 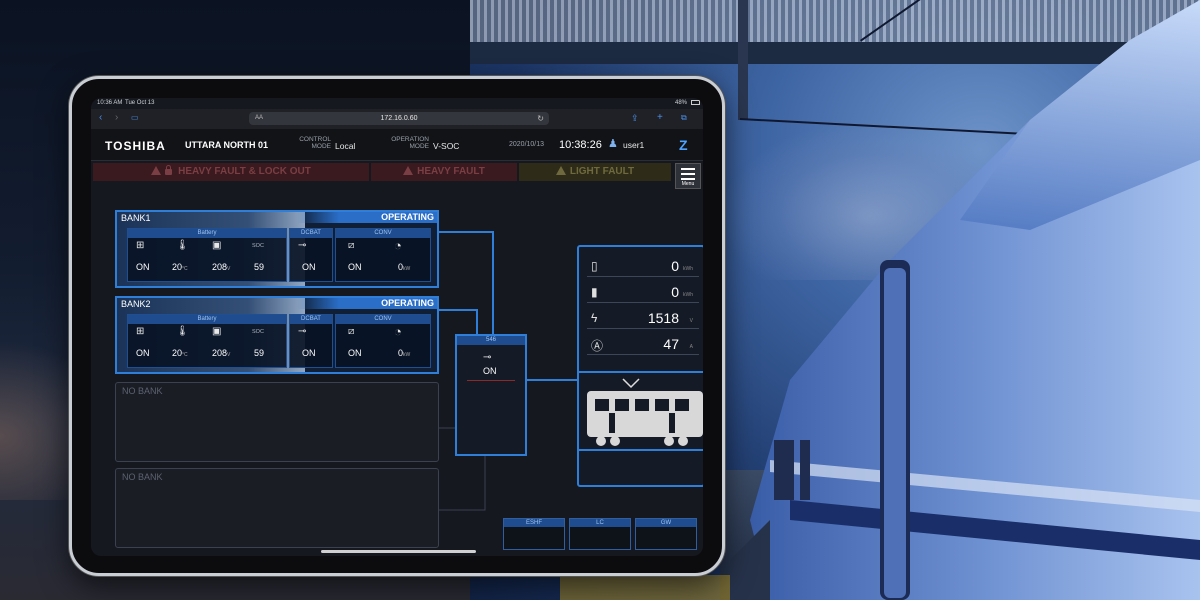 What do you see at coordinates (534, 534) in the screenshot?
I see `eshf-box: ESHF` at bounding box center [534, 534].